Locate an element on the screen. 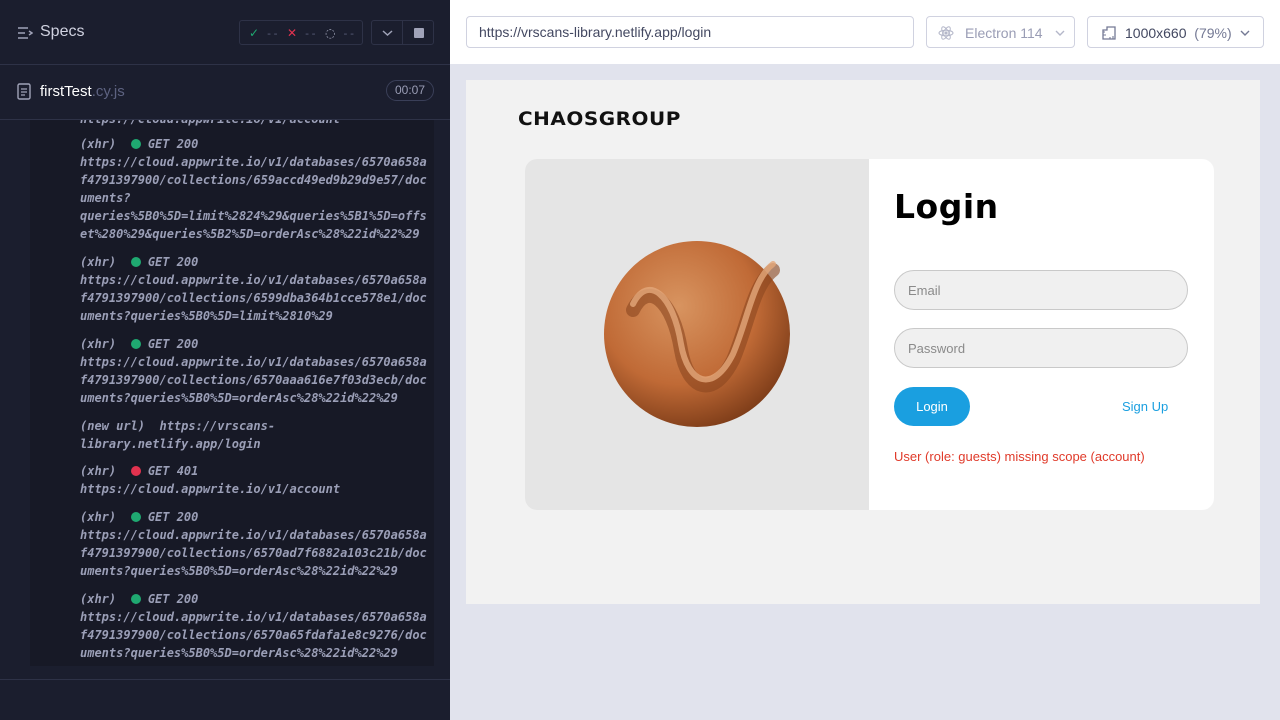 The width and height of the screenshot is (1280, 720). viewport-size: 1000x660 (79%) is located at coordinates (1178, 33).